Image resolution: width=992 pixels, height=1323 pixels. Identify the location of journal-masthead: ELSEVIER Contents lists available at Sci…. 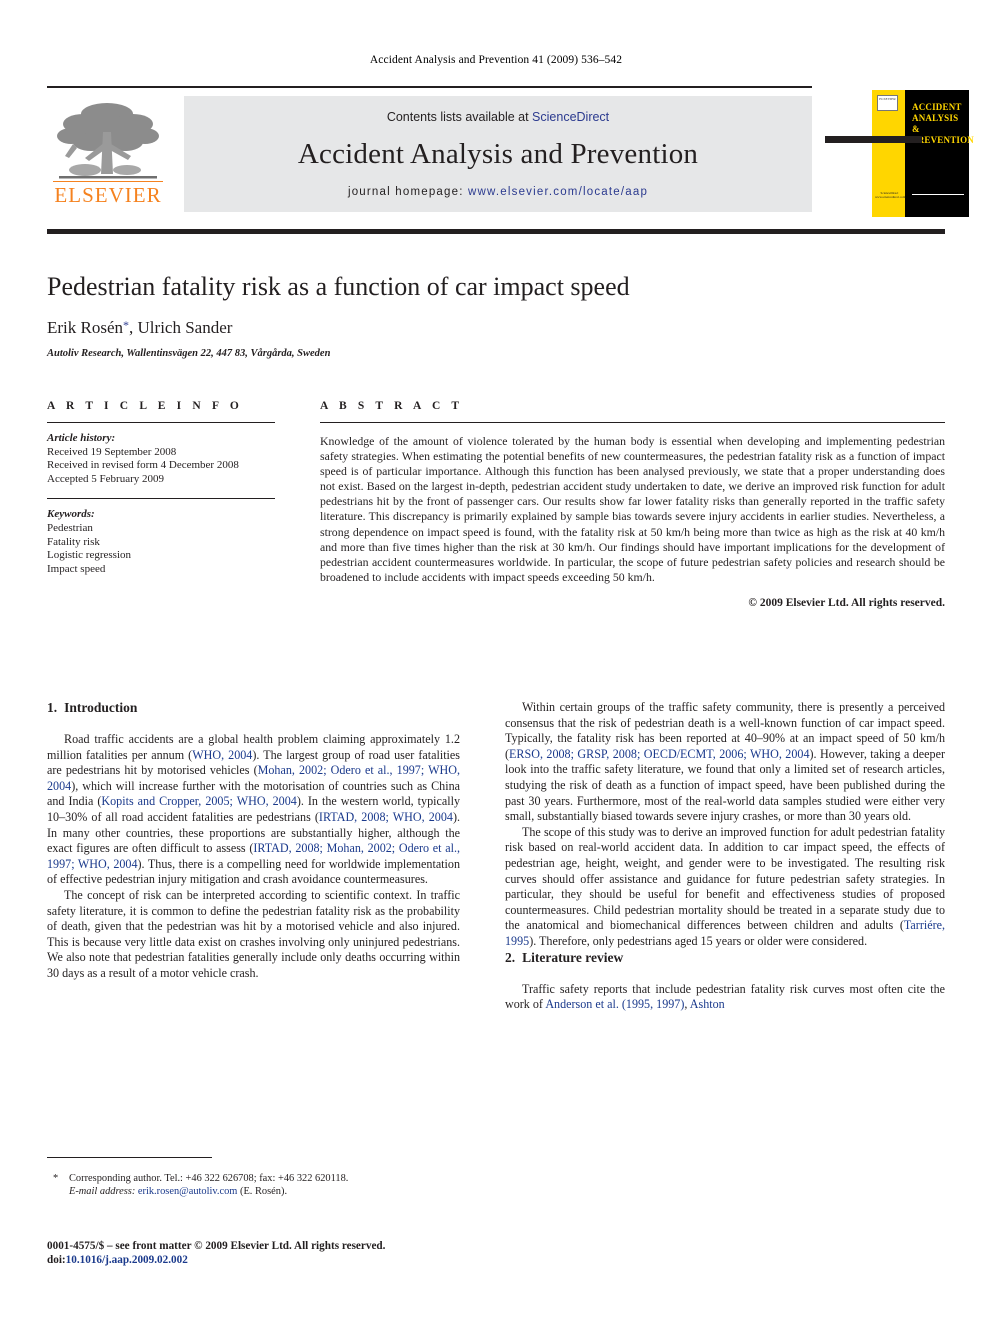
(510, 154).